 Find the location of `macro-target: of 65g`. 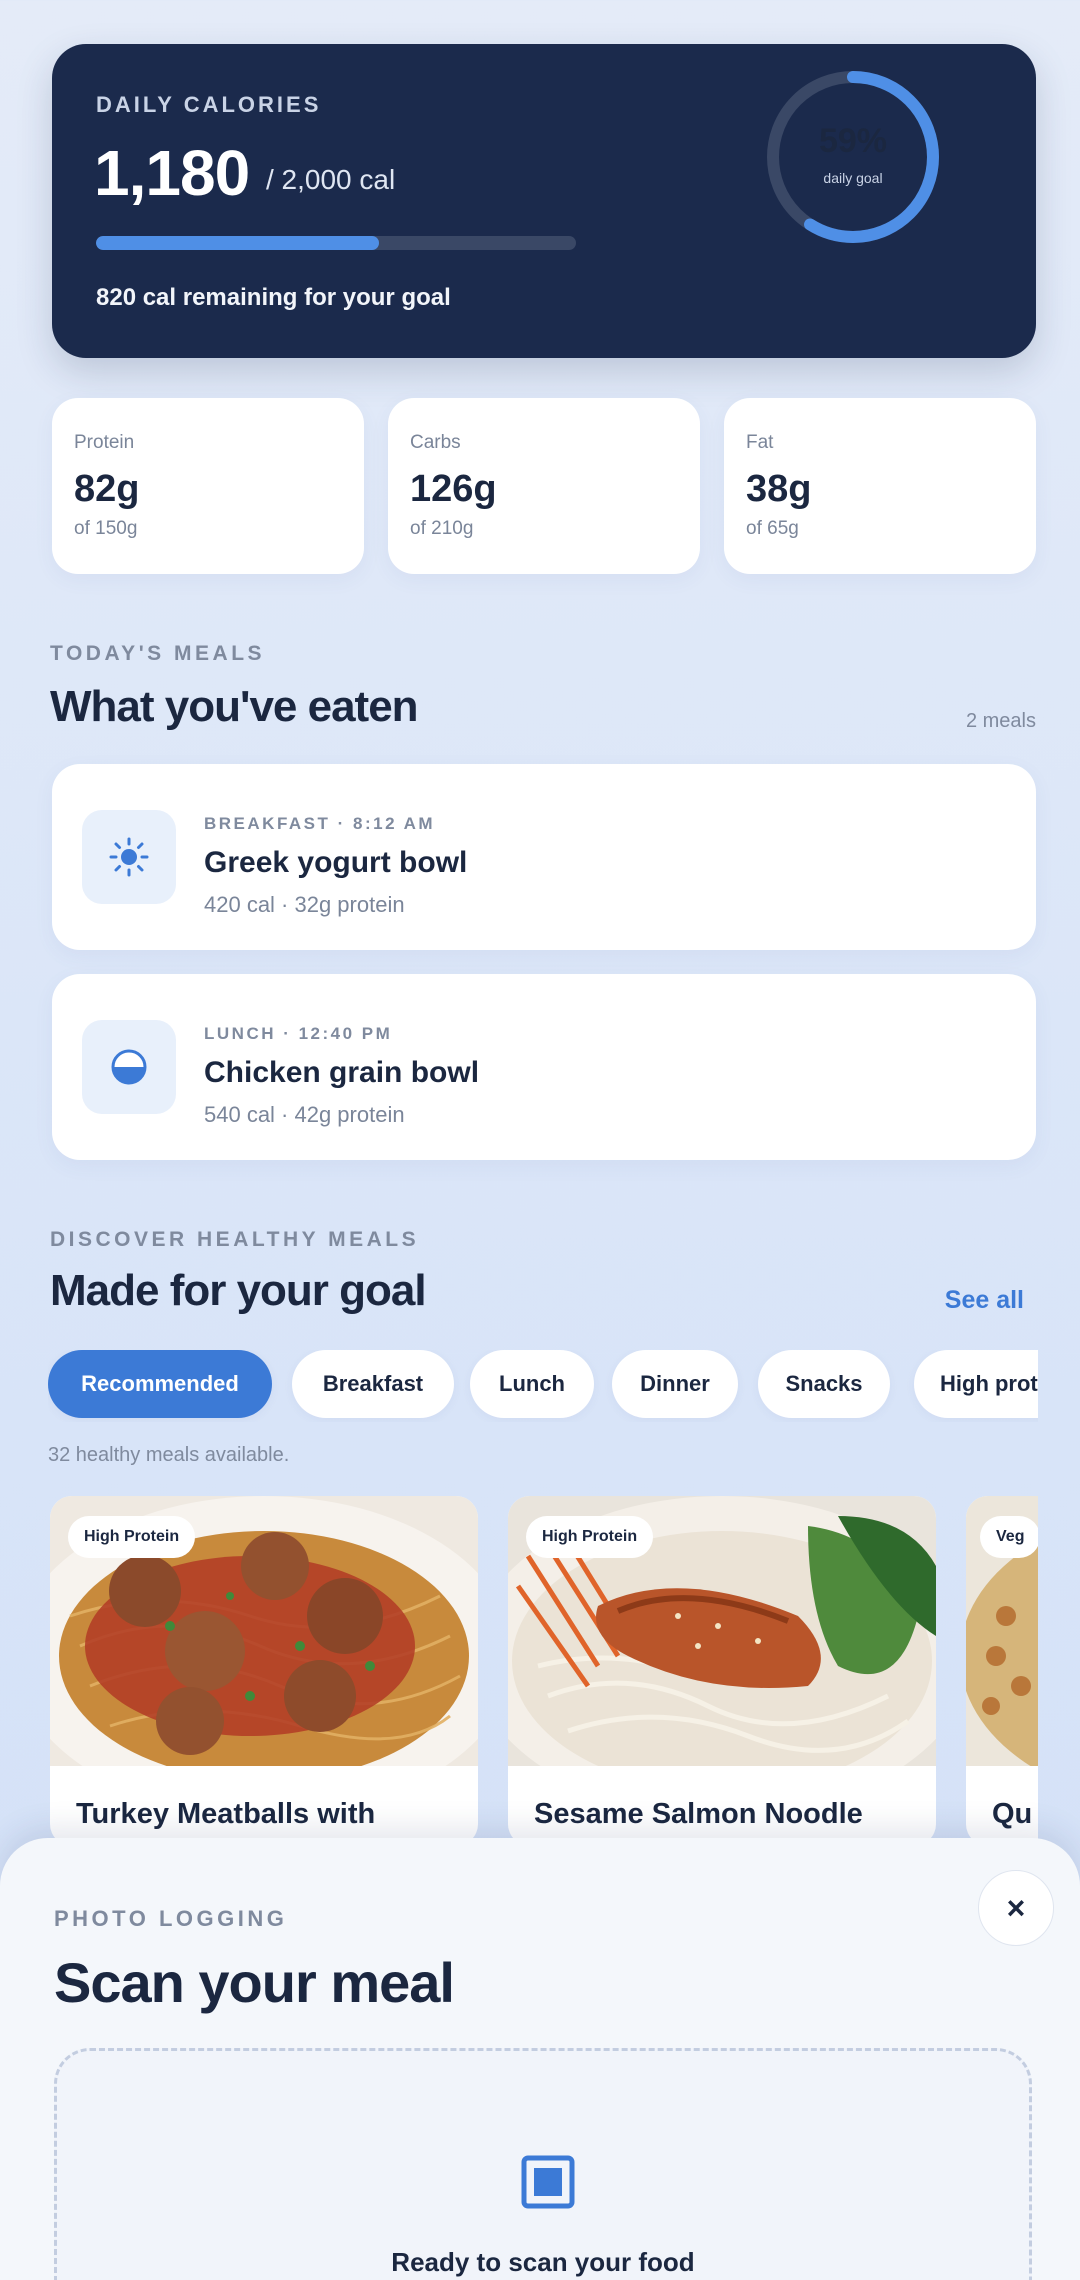

macro-target: of 65g is located at coordinates (772, 528).